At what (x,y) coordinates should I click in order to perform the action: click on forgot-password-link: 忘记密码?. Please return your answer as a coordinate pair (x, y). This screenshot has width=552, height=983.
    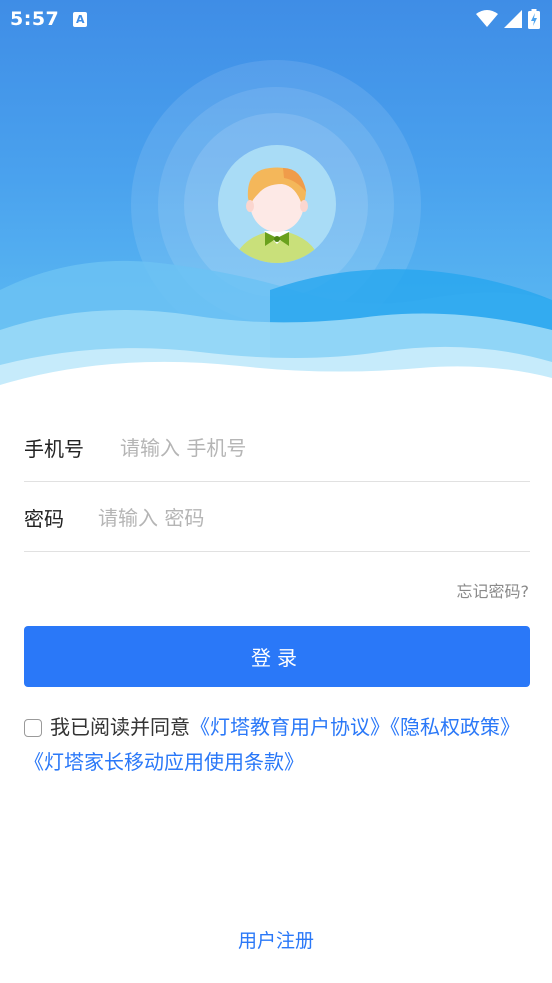
    Looking at the image, I should click on (493, 590).